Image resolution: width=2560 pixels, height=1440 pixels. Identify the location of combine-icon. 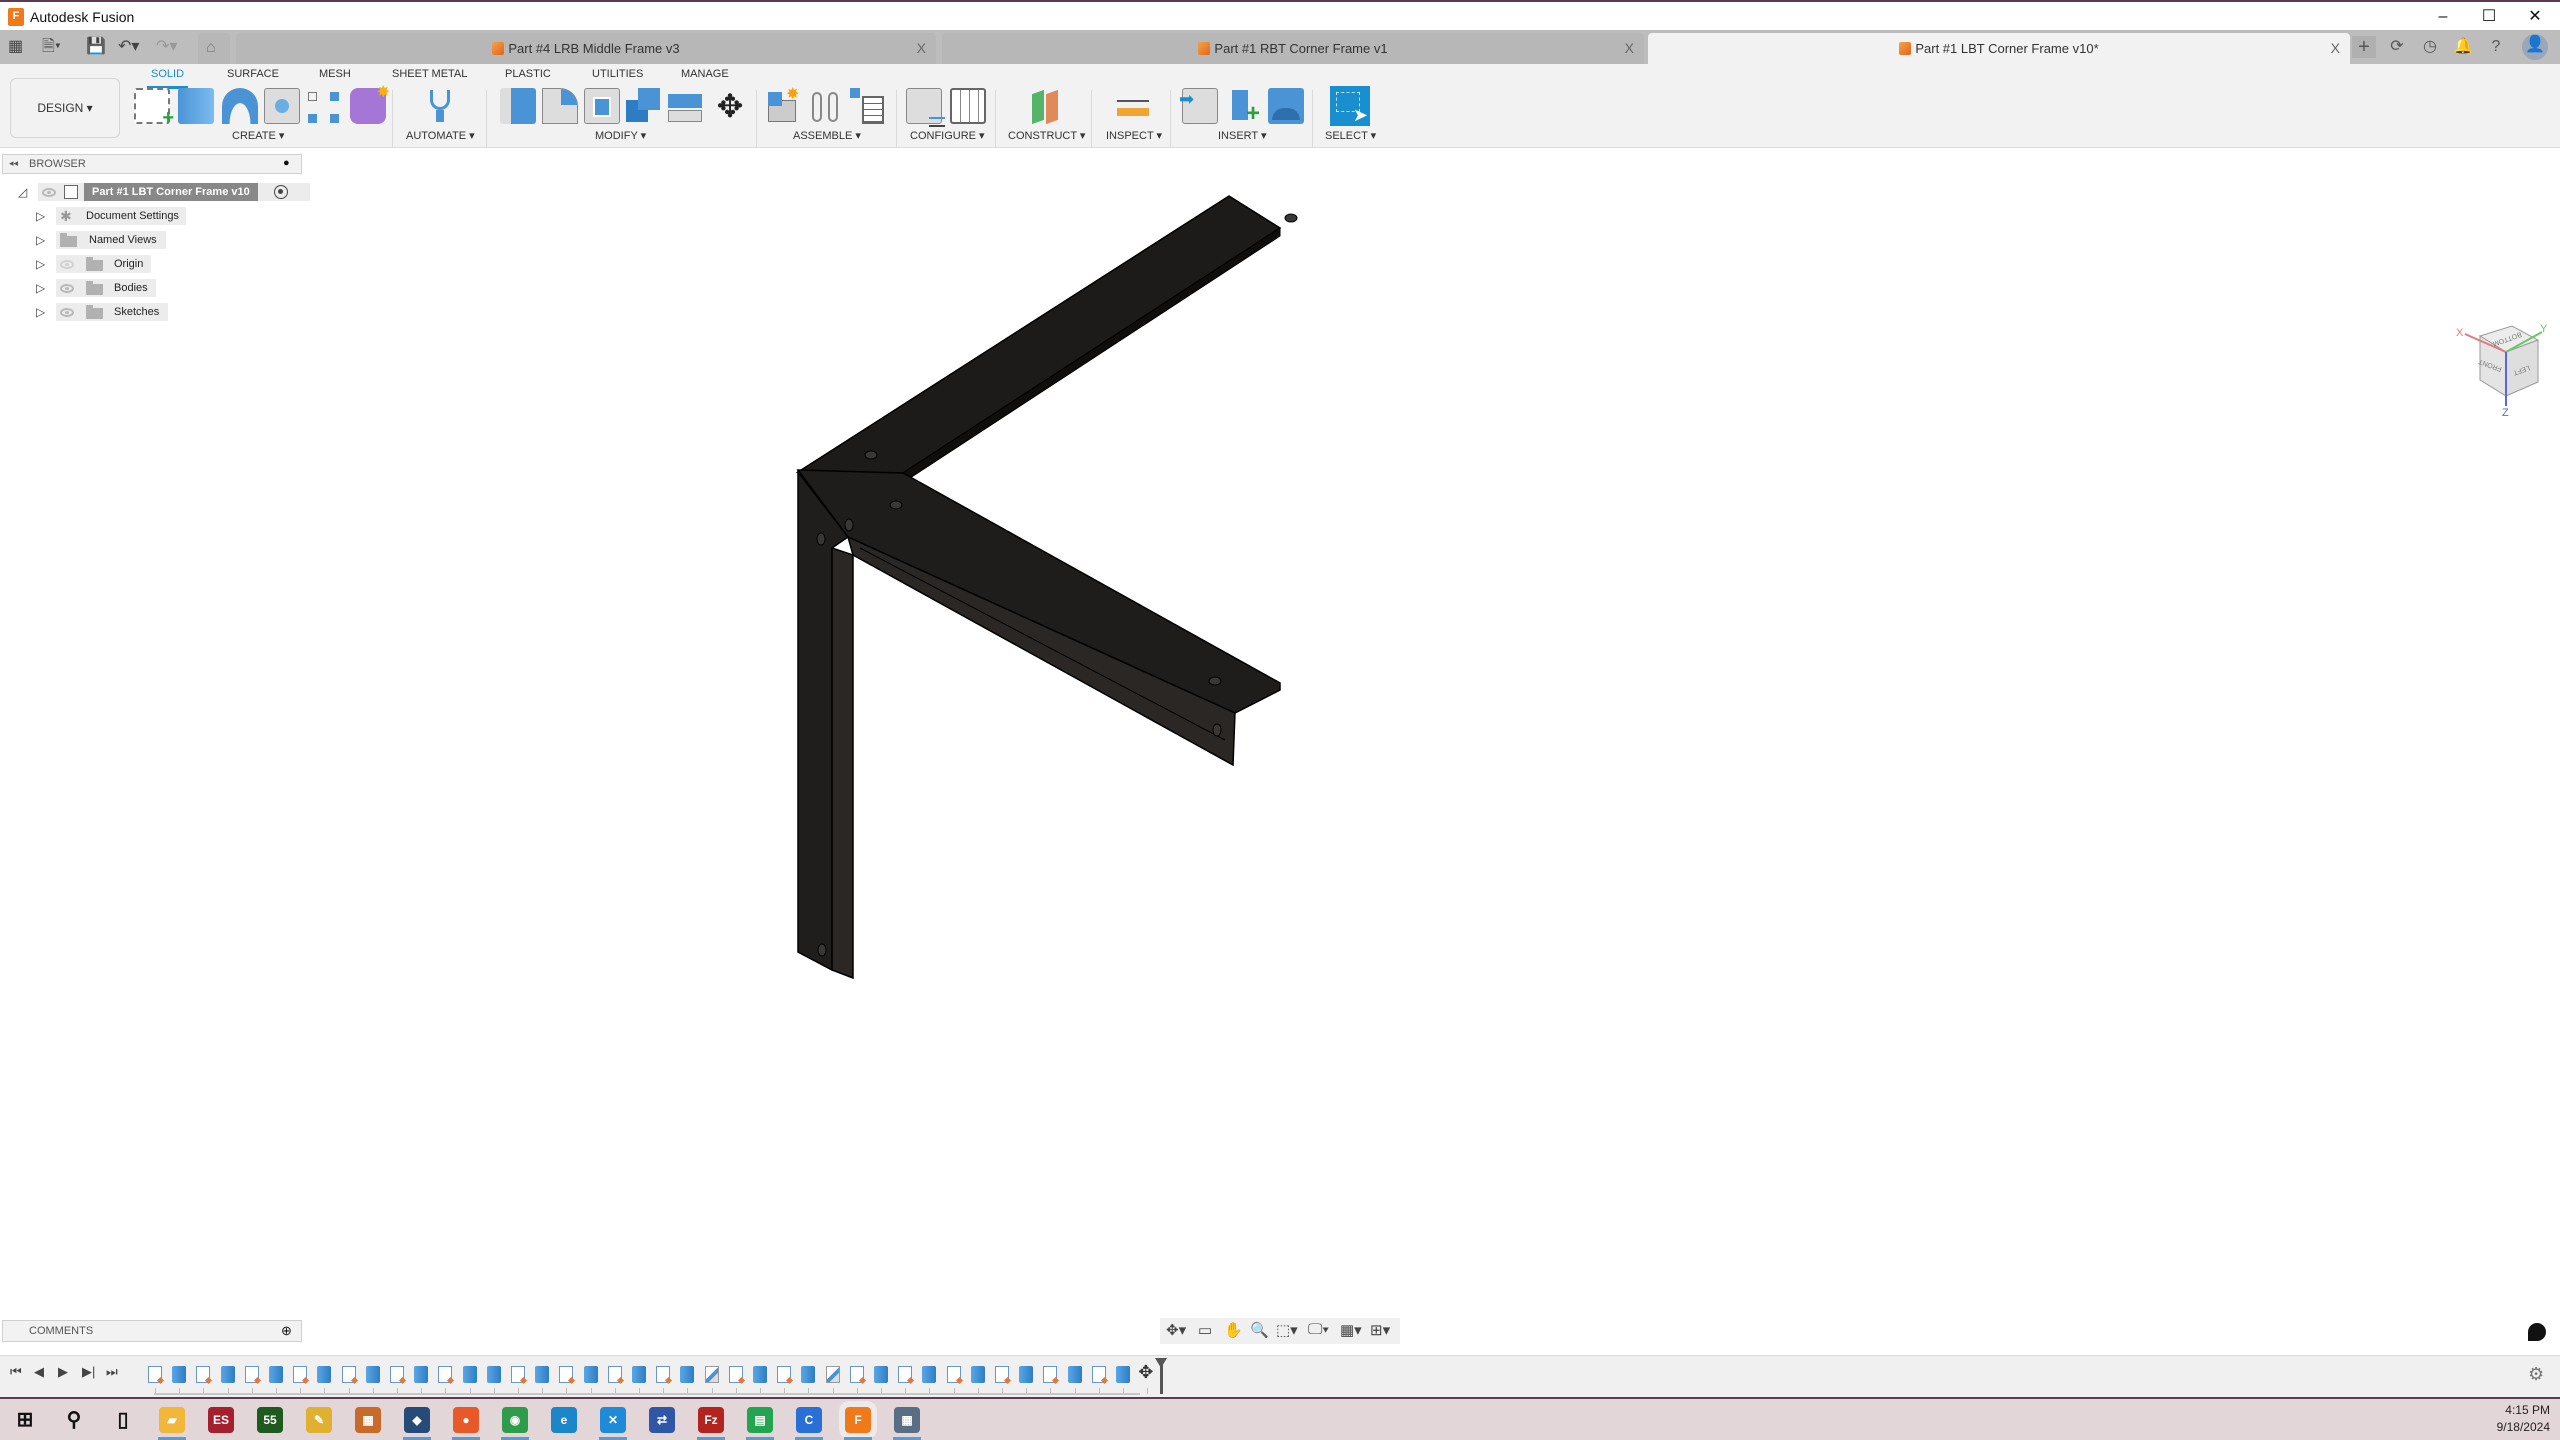
(644, 106).